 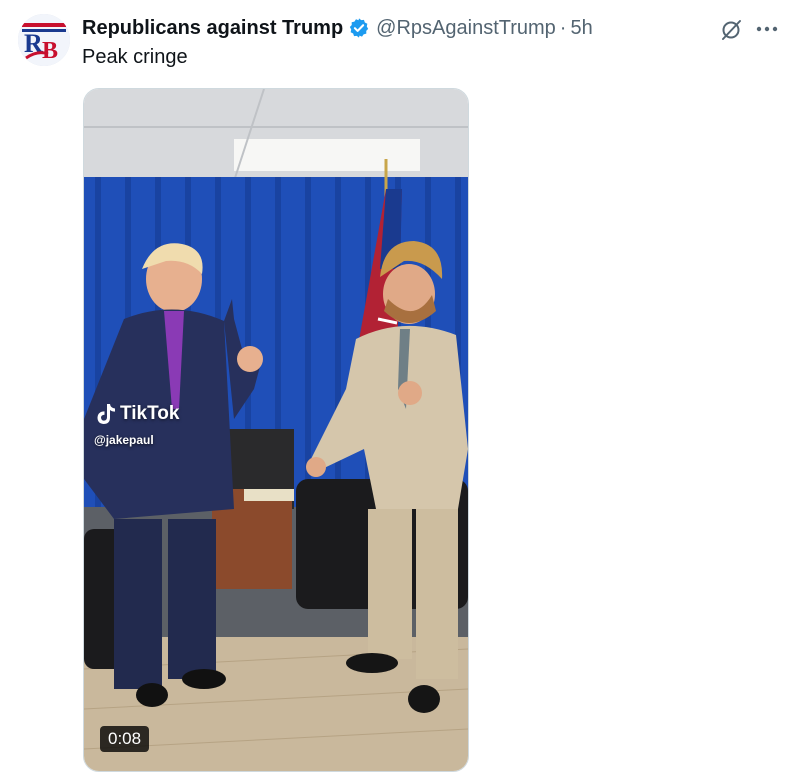 What do you see at coordinates (50, 51) in the screenshot?
I see `svg-text: B` at bounding box center [50, 51].